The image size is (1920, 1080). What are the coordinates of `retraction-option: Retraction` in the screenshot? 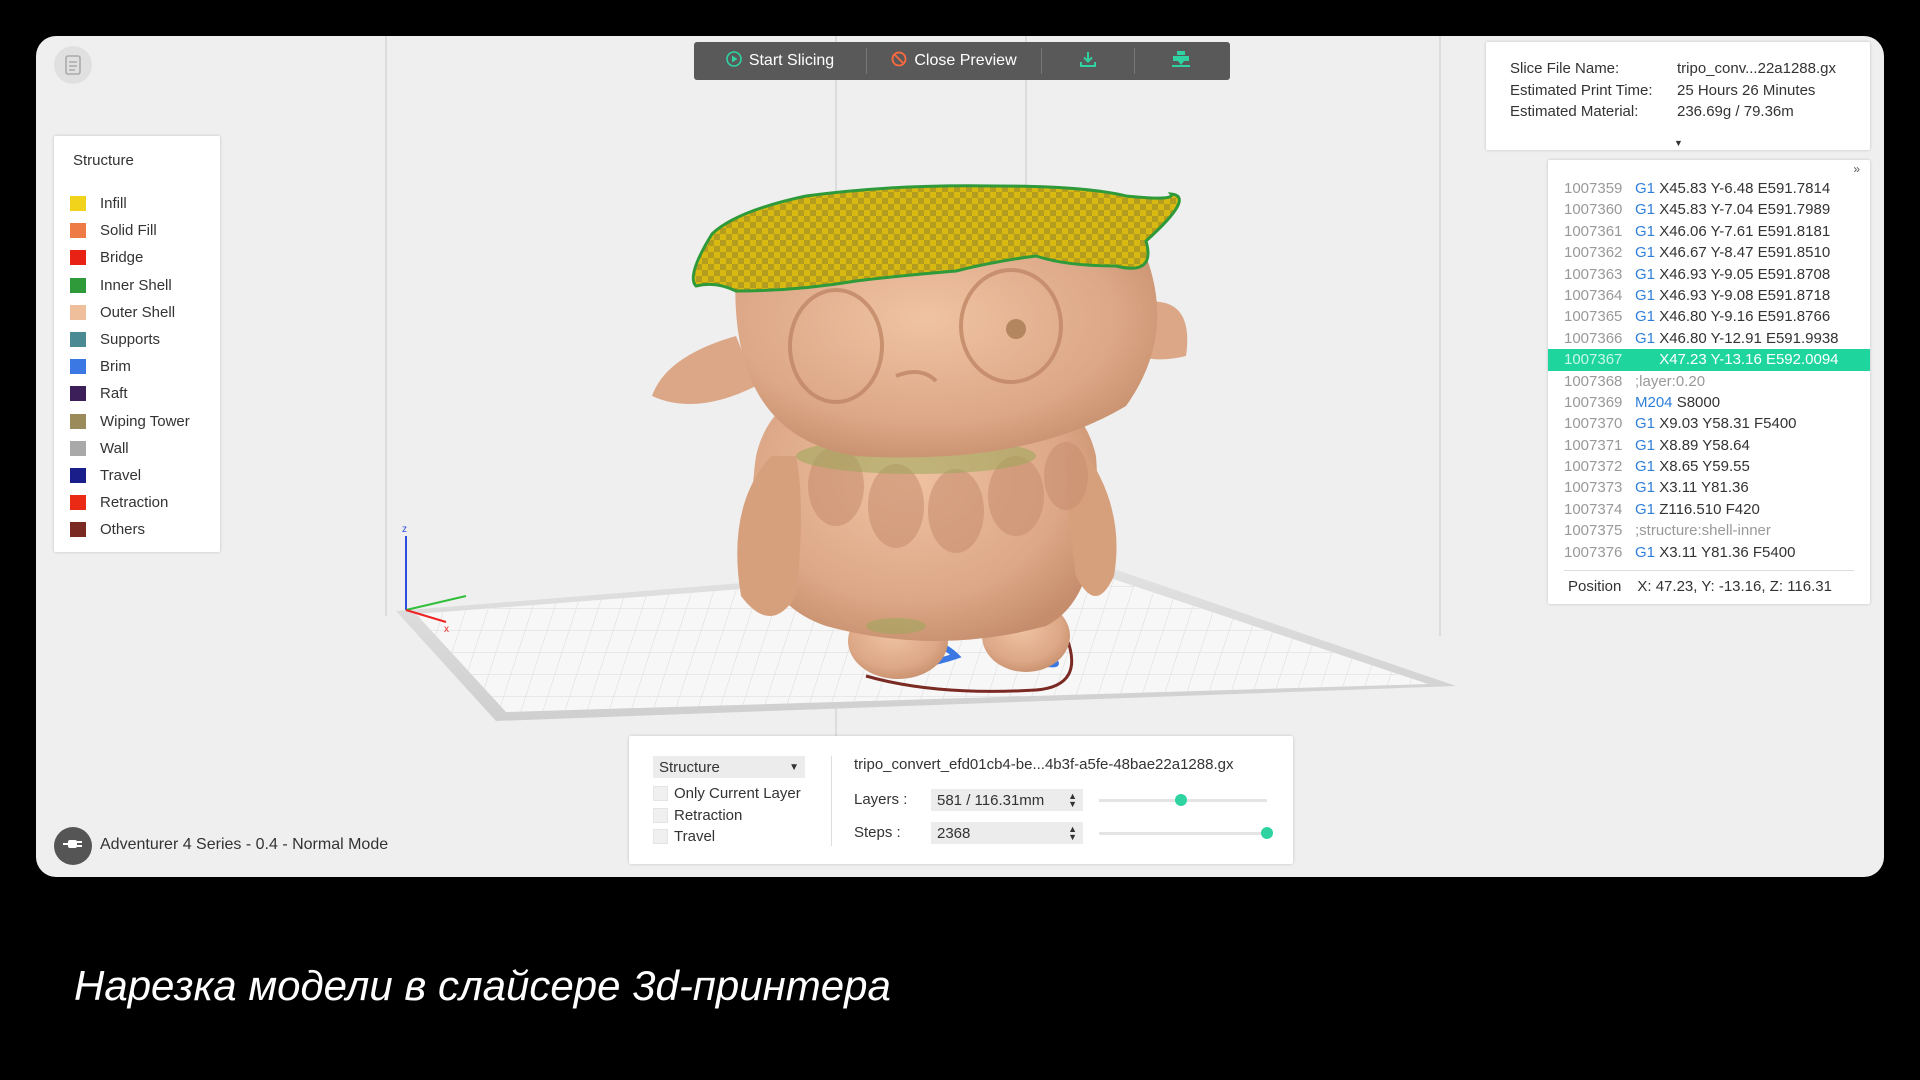 It's located at (697, 815).